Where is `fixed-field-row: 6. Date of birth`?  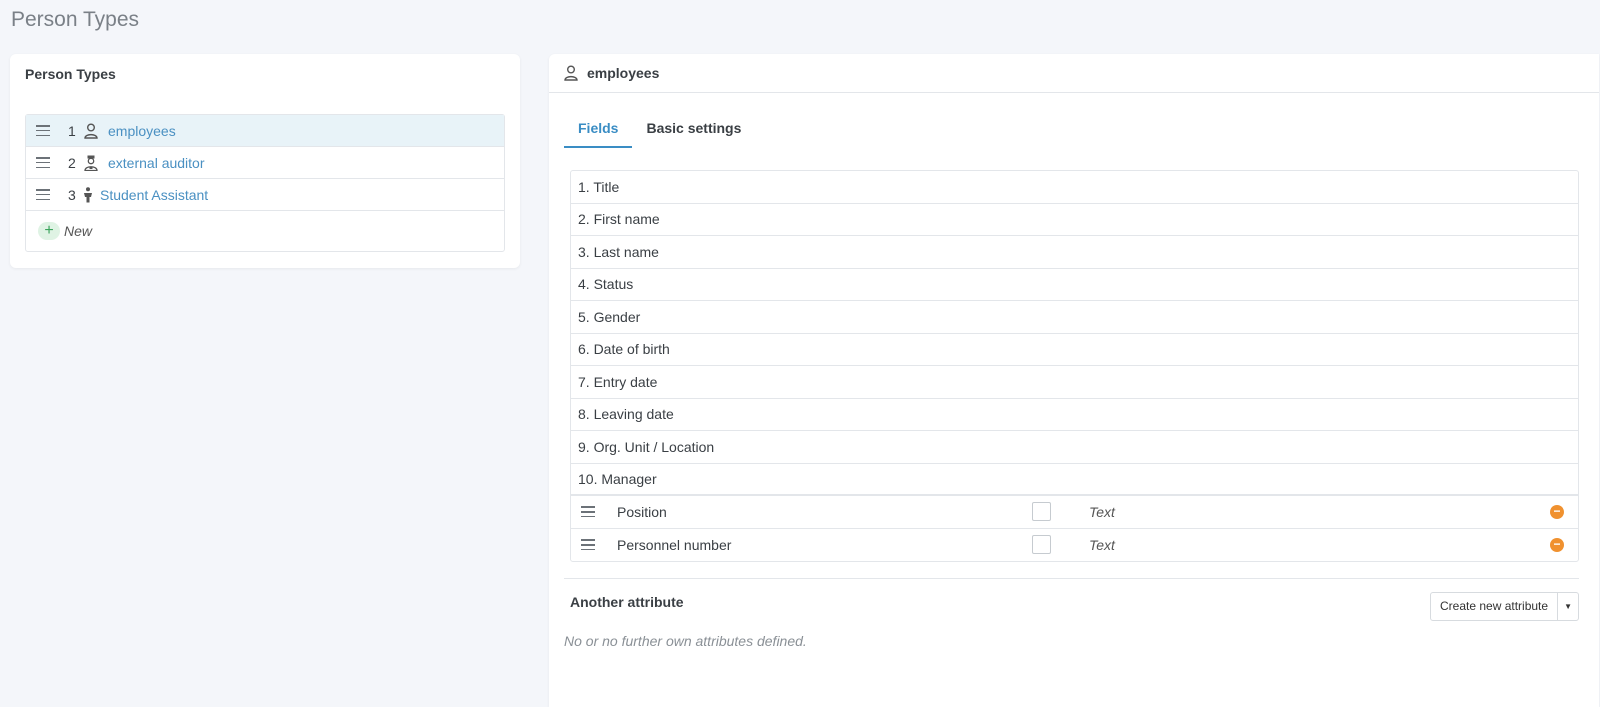
fixed-field-row: 6. Date of birth is located at coordinates (1074, 350).